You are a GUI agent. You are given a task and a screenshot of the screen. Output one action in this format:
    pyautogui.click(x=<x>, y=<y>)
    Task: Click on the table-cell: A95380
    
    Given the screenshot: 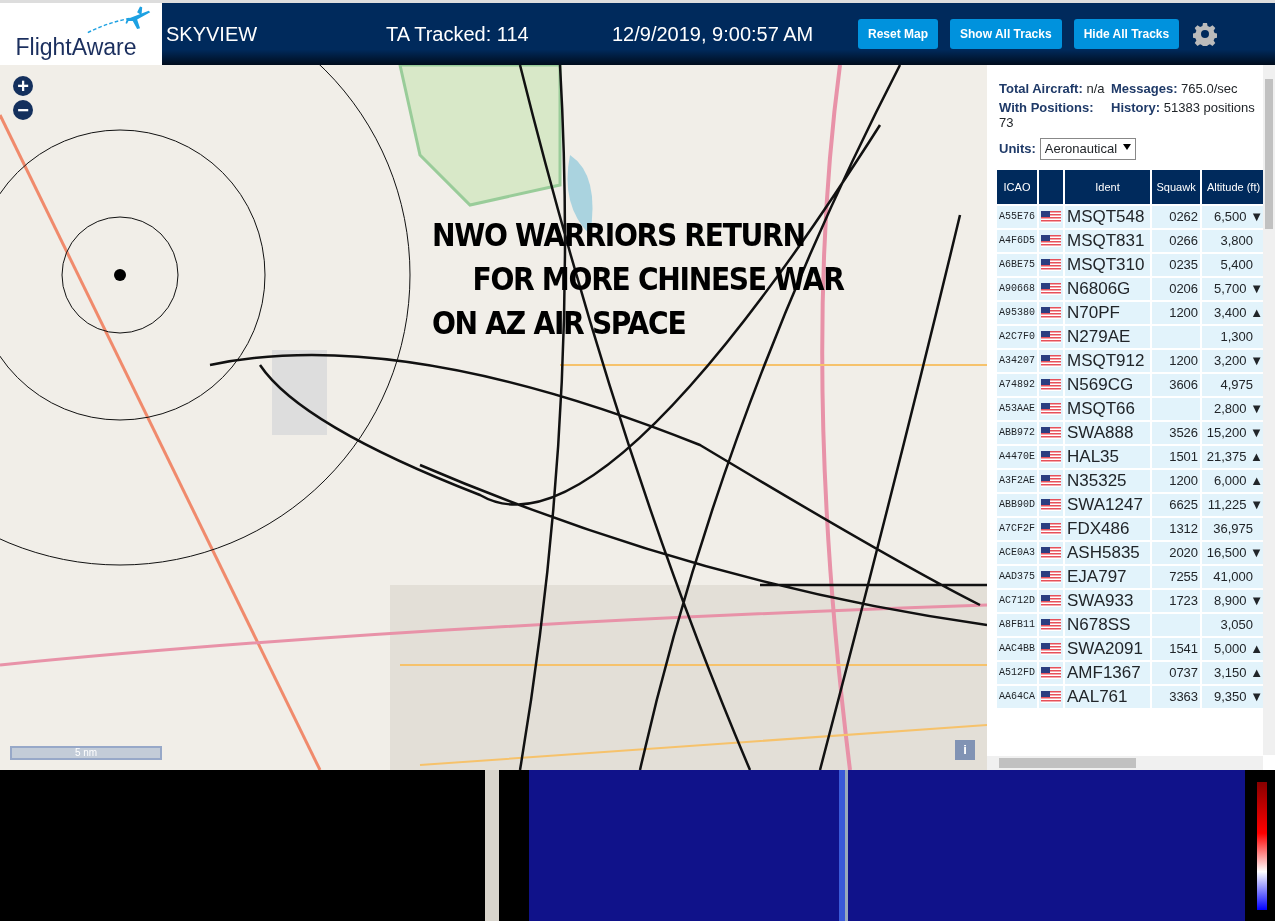 What is the action you would take?
    pyautogui.click(x=1017, y=312)
    